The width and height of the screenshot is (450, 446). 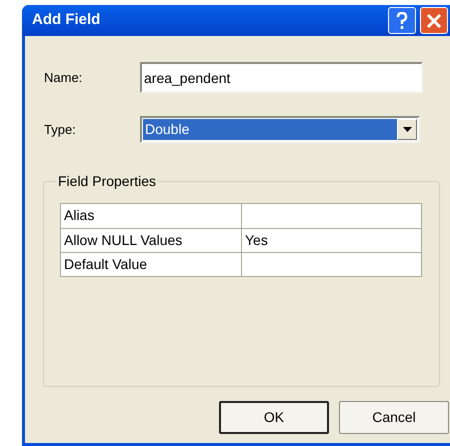 I want to click on question-mark-icon, so click(x=402, y=21).